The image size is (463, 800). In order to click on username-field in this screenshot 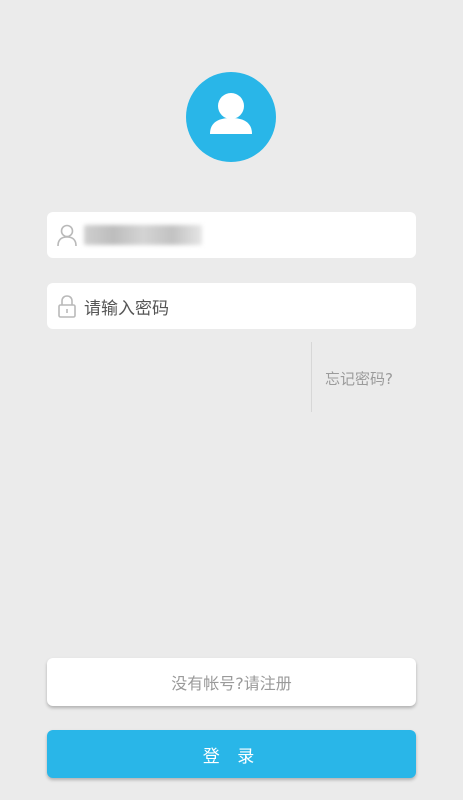, I will do `click(231, 235)`.